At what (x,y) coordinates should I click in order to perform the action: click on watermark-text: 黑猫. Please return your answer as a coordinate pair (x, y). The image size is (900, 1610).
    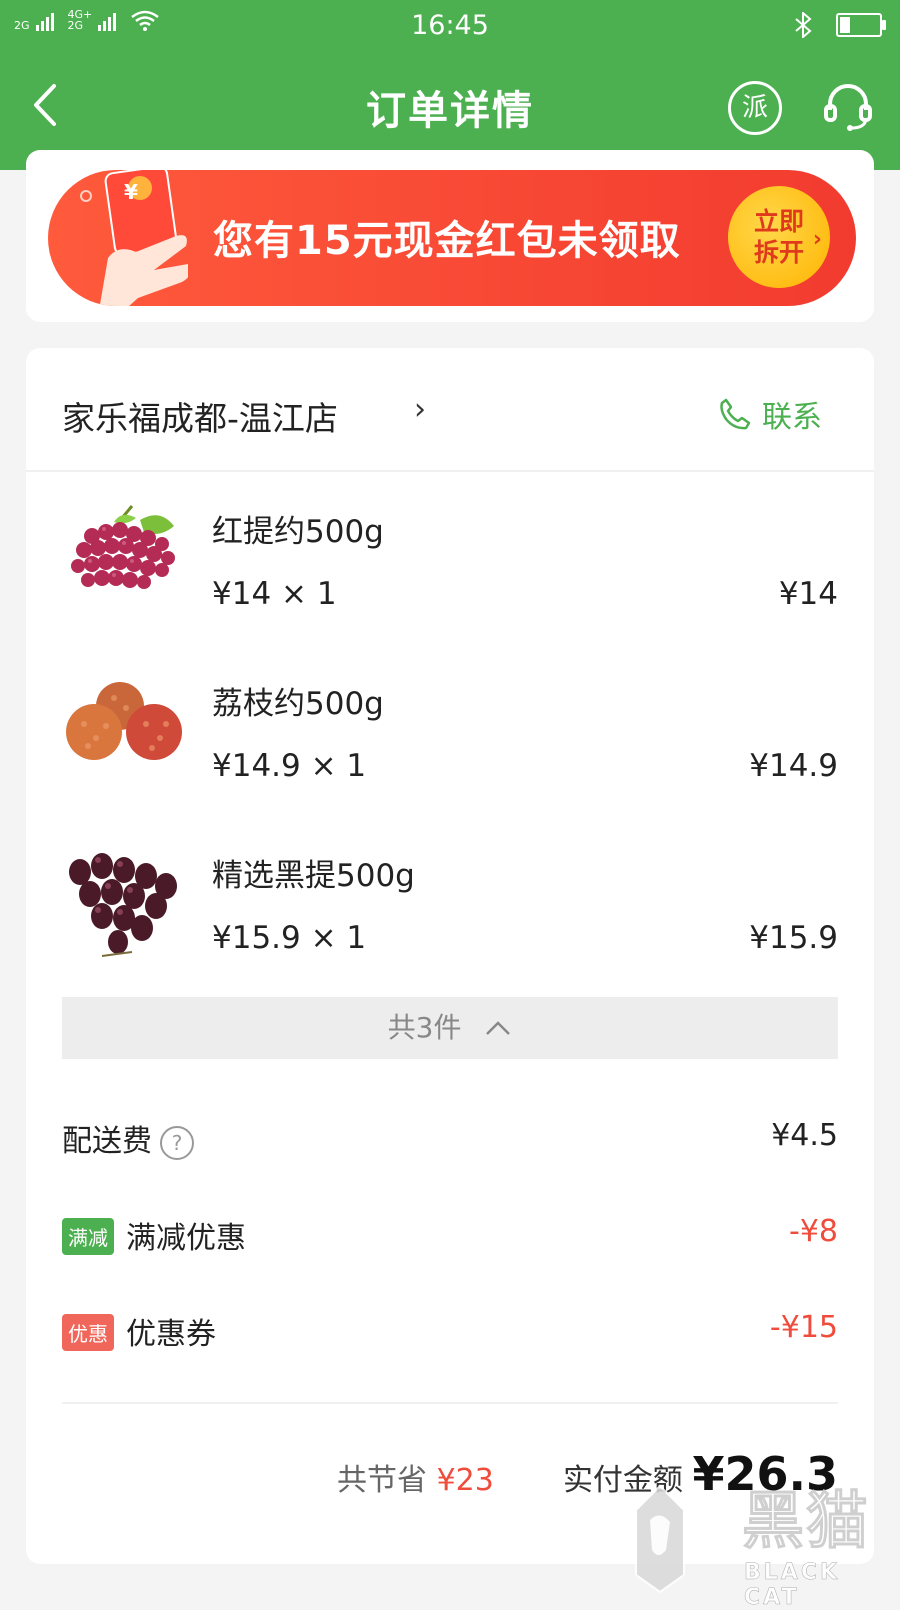
    Looking at the image, I should click on (806, 1521).